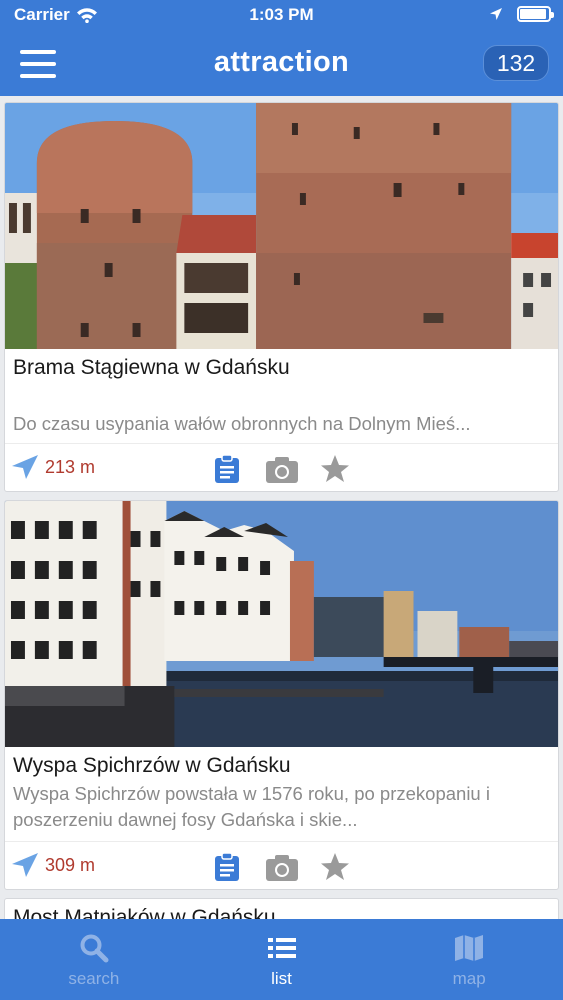 The image size is (563, 1000). Describe the element at coordinates (70, 864) in the screenshot. I see `distance-label: 309 m` at that location.